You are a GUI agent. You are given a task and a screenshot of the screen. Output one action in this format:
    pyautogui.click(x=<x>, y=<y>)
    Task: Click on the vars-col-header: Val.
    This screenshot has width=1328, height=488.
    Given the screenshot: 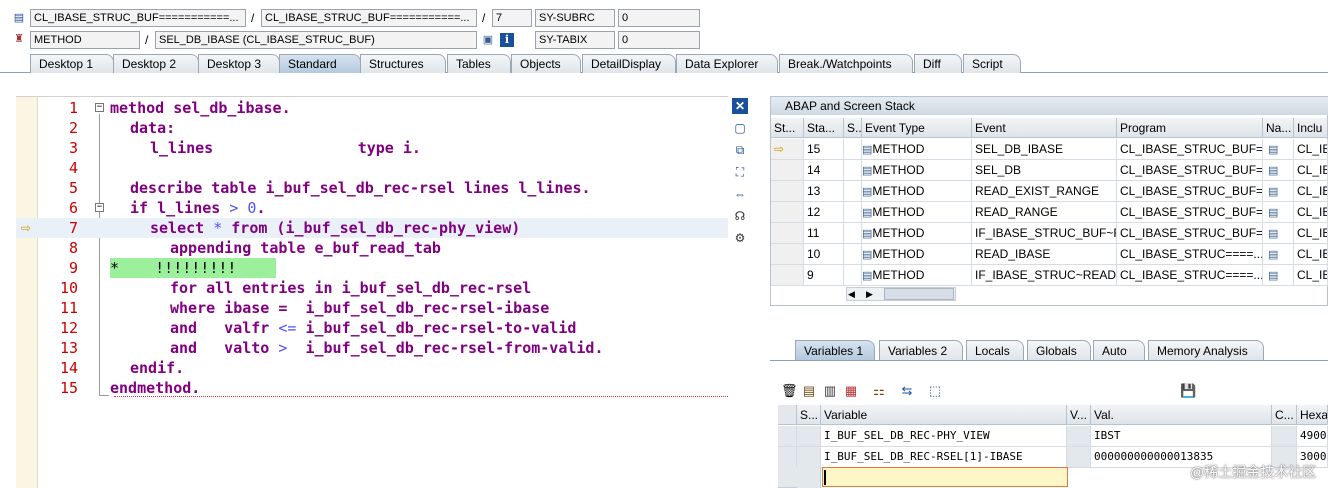 What is the action you would take?
    pyautogui.click(x=1181, y=415)
    